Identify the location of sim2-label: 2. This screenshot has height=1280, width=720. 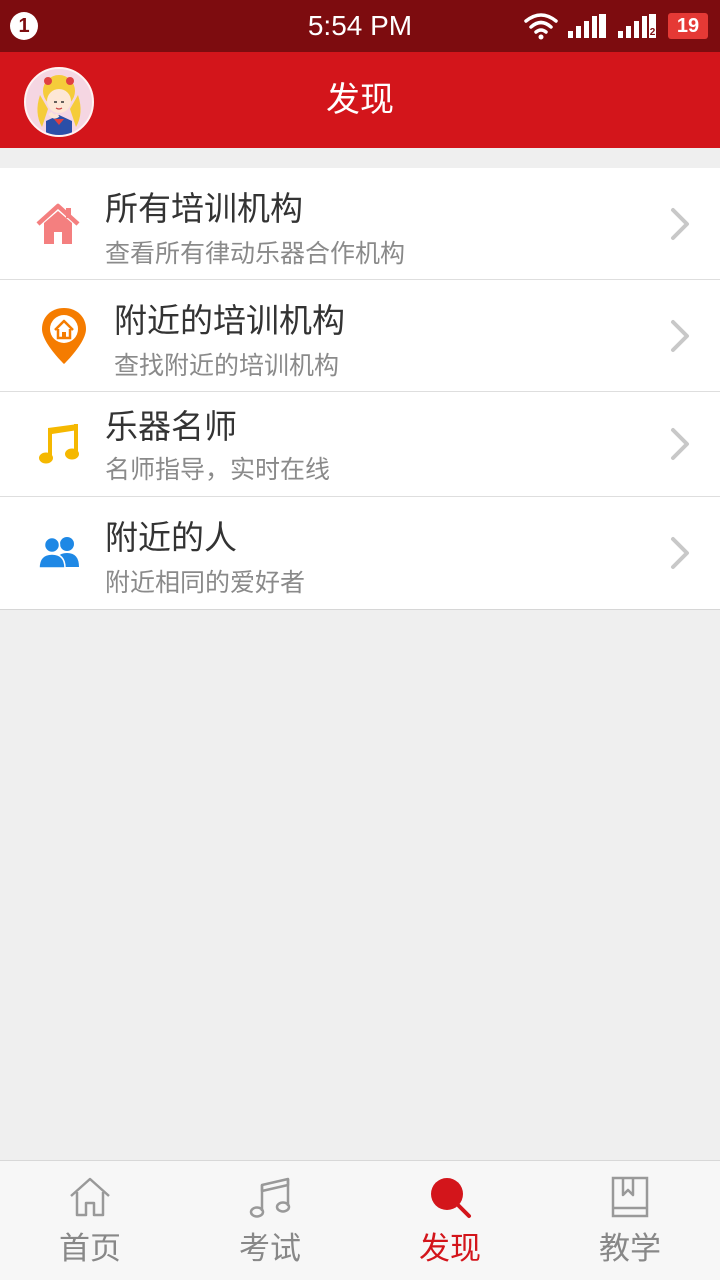
(653, 32).